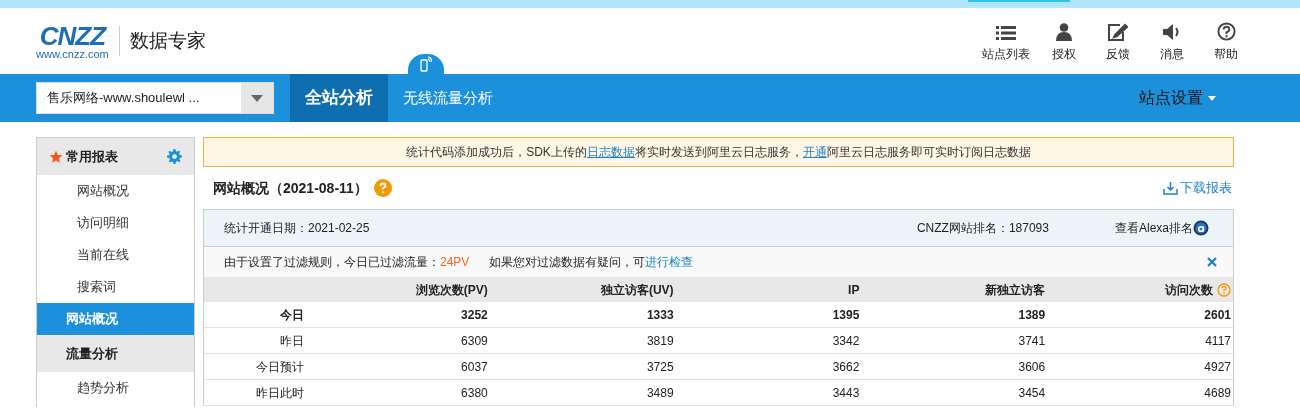 The image size is (1300, 415). I want to click on toolbar-button: 站点列表, so click(1006, 41).